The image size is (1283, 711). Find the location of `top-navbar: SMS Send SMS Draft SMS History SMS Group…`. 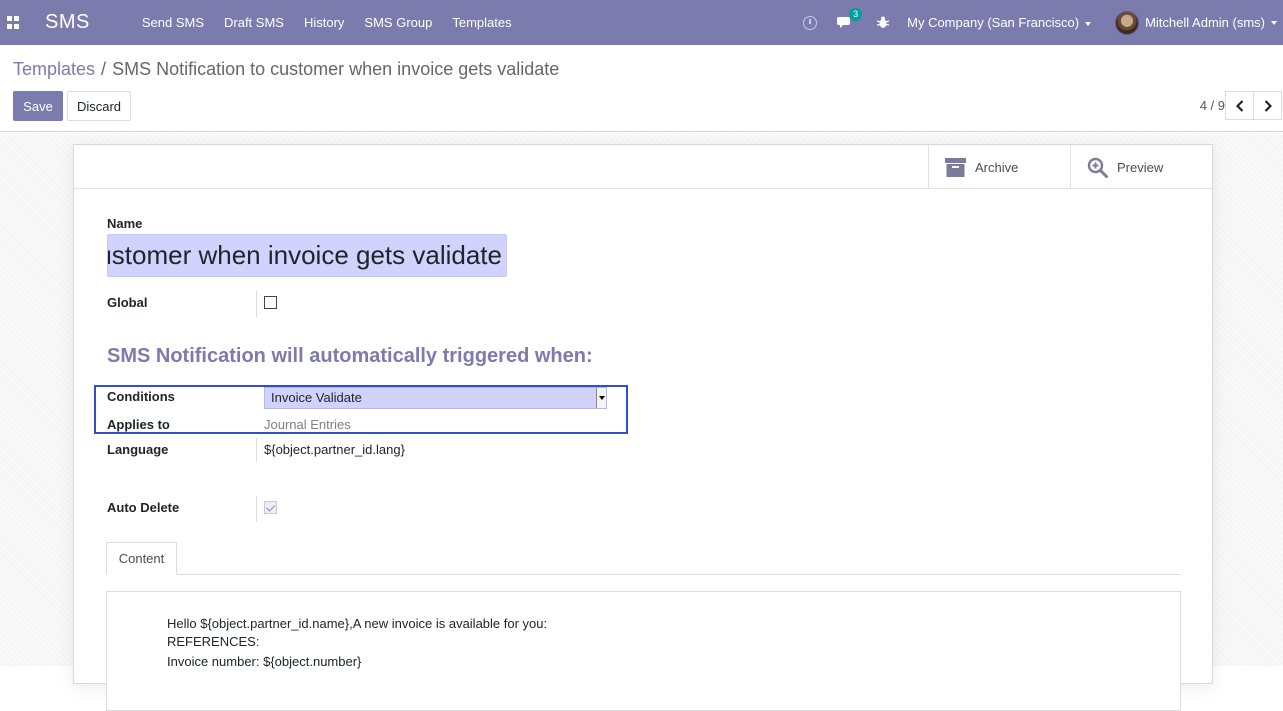

top-navbar: SMS Send SMS Draft SMS History SMS Group… is located at coordinates (641, 22).